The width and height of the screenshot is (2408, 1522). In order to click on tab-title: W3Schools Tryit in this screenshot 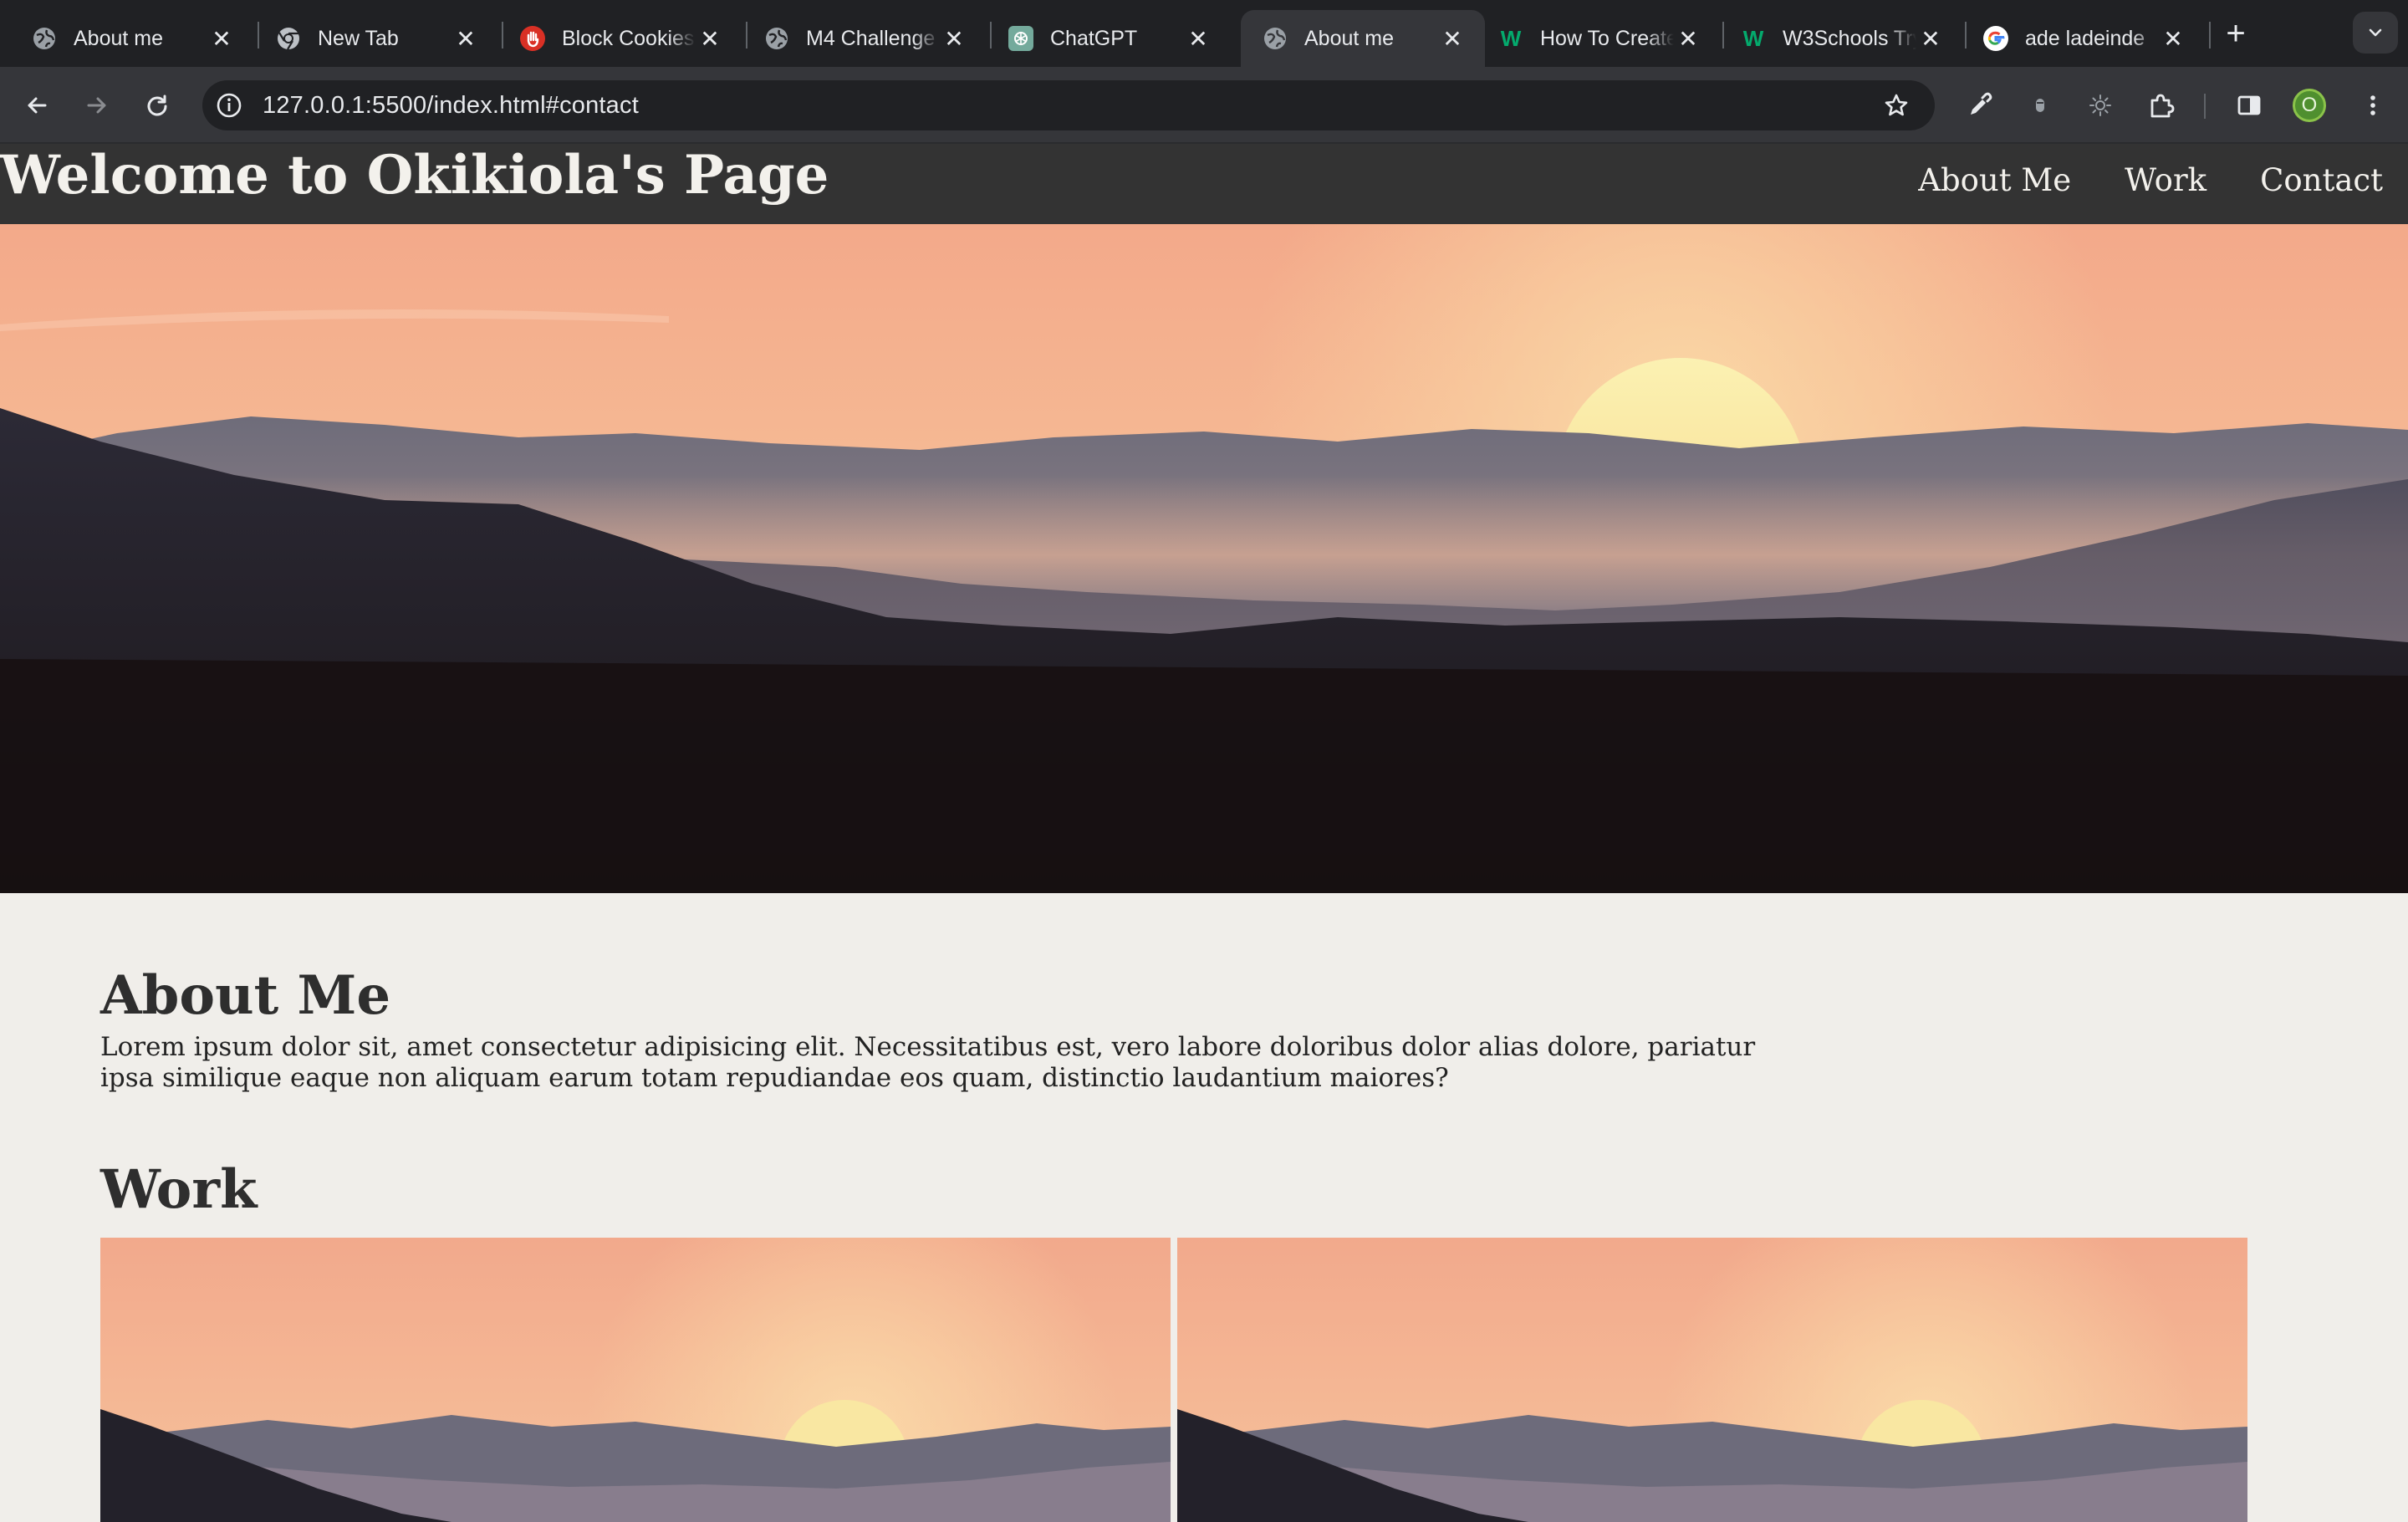, I will do `click(1849, 38)`.